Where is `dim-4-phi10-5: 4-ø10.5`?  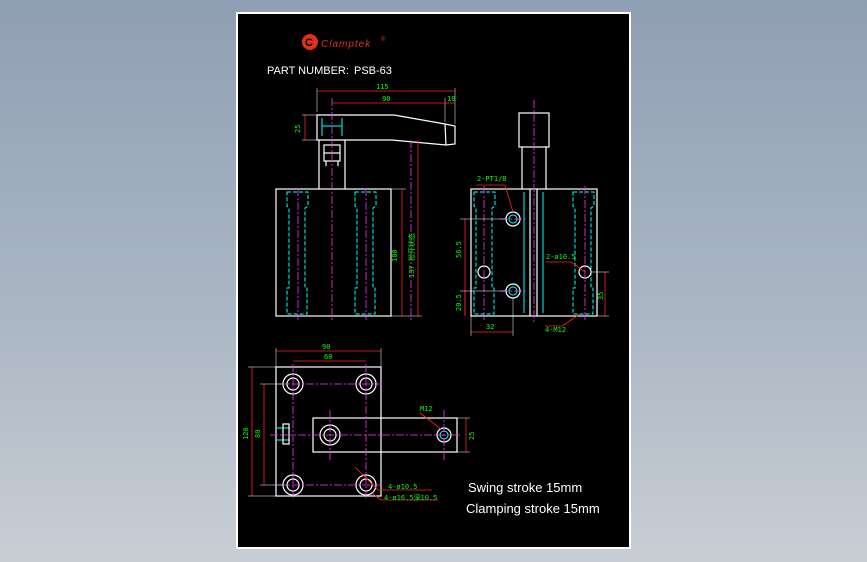 dim-4-phi10-5: 4-ø10.5 is located at coordinates (403, 487).